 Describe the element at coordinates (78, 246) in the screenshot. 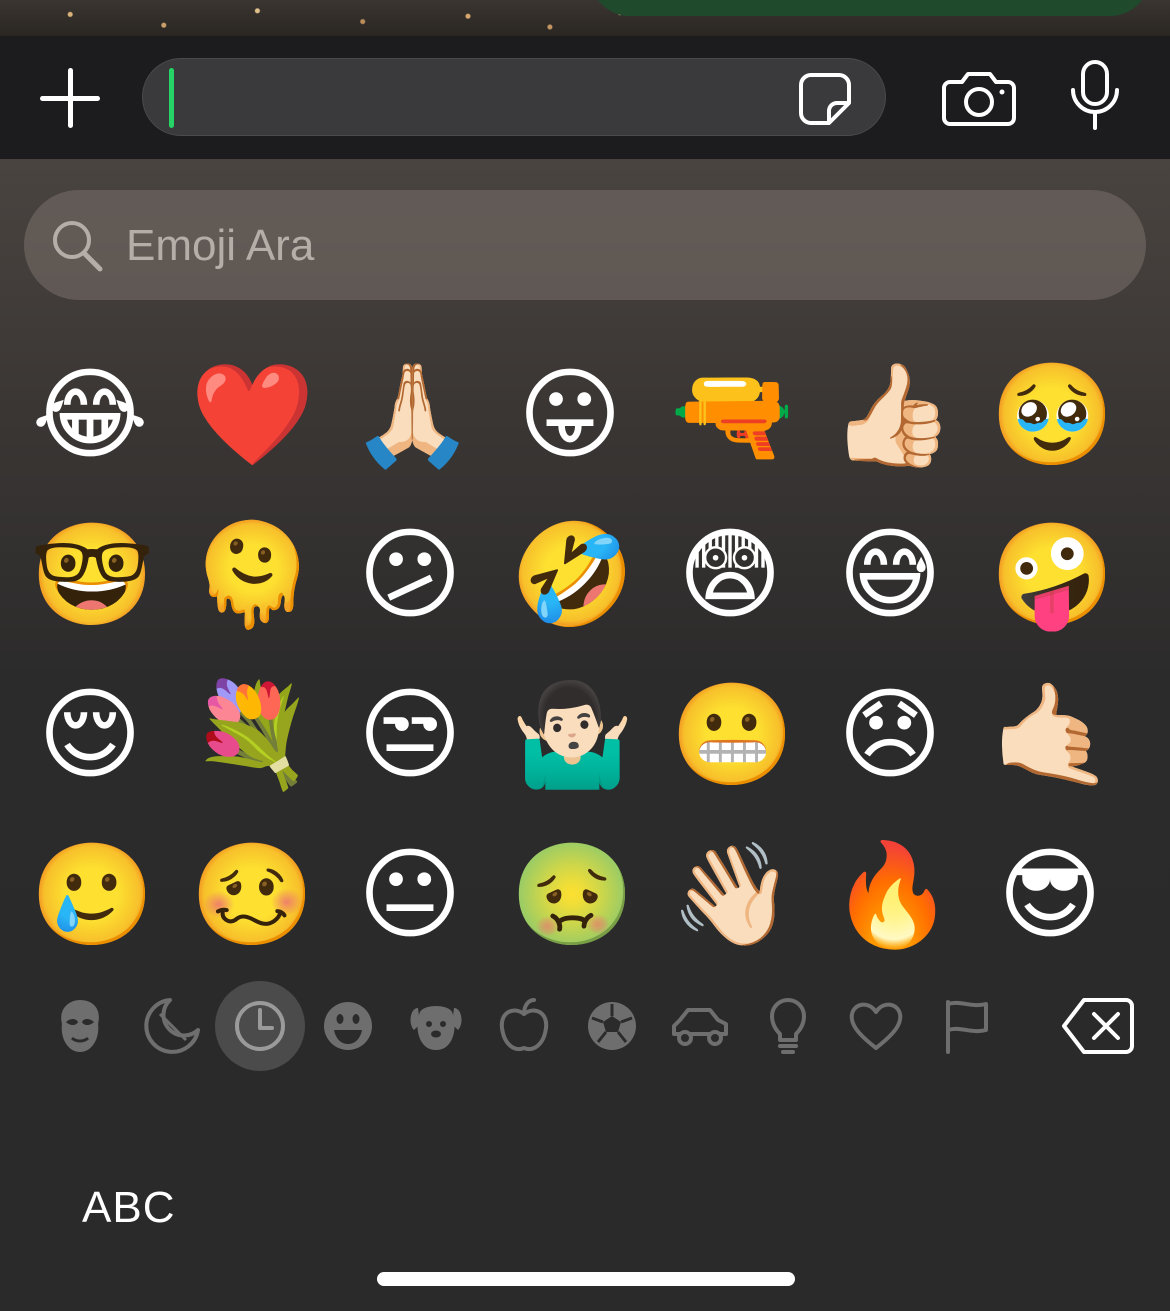

I see `search-icon` at that location.